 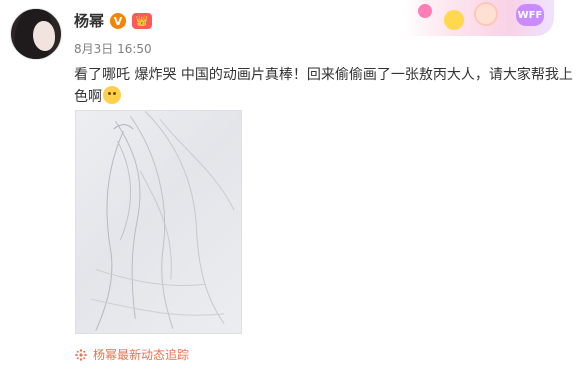 I want to click on cartoon-face-icon, so click(x=486, y=14).